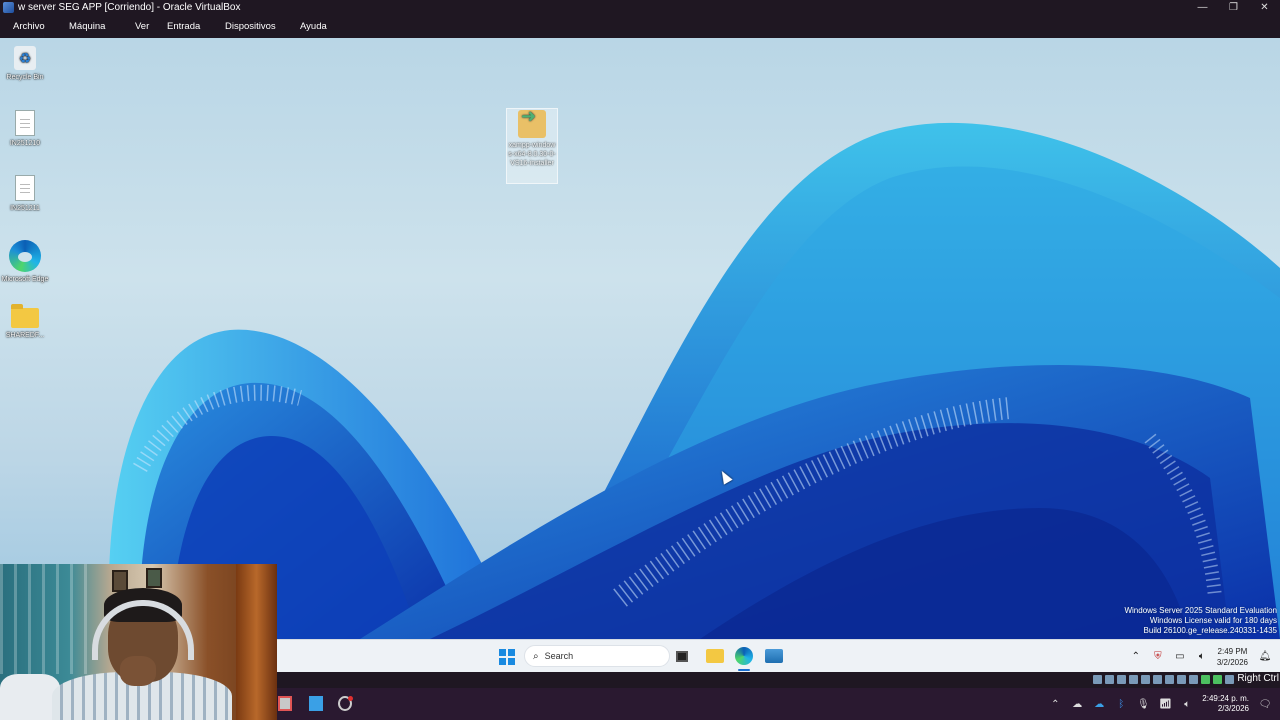 Image resolution: width=1280 pixels, height=720 pixels. Describe the element at coordinates (138, 671) in the screenshot. I see `person-hand` at that location.